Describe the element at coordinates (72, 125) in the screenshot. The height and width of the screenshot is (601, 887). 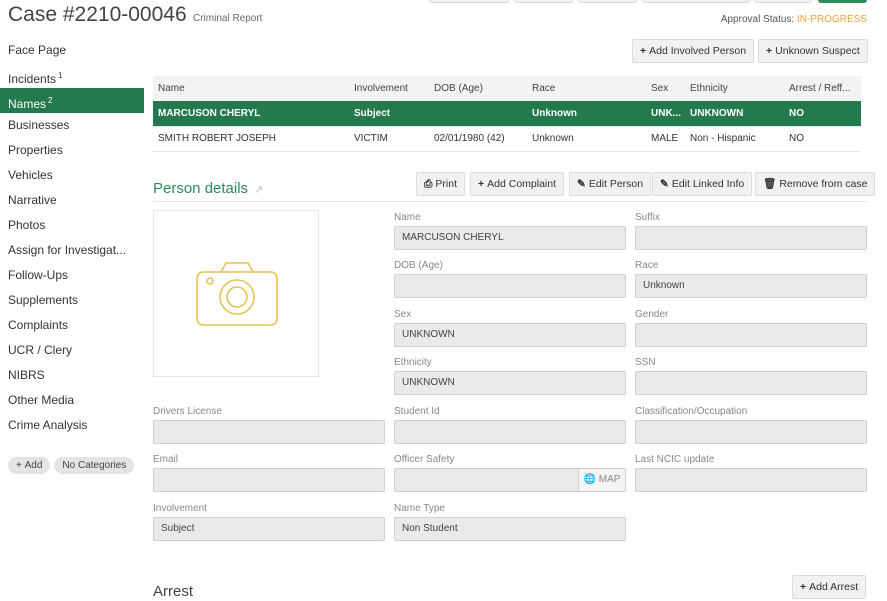
I see `sidebar-item-businesses: Businesses` at that location.